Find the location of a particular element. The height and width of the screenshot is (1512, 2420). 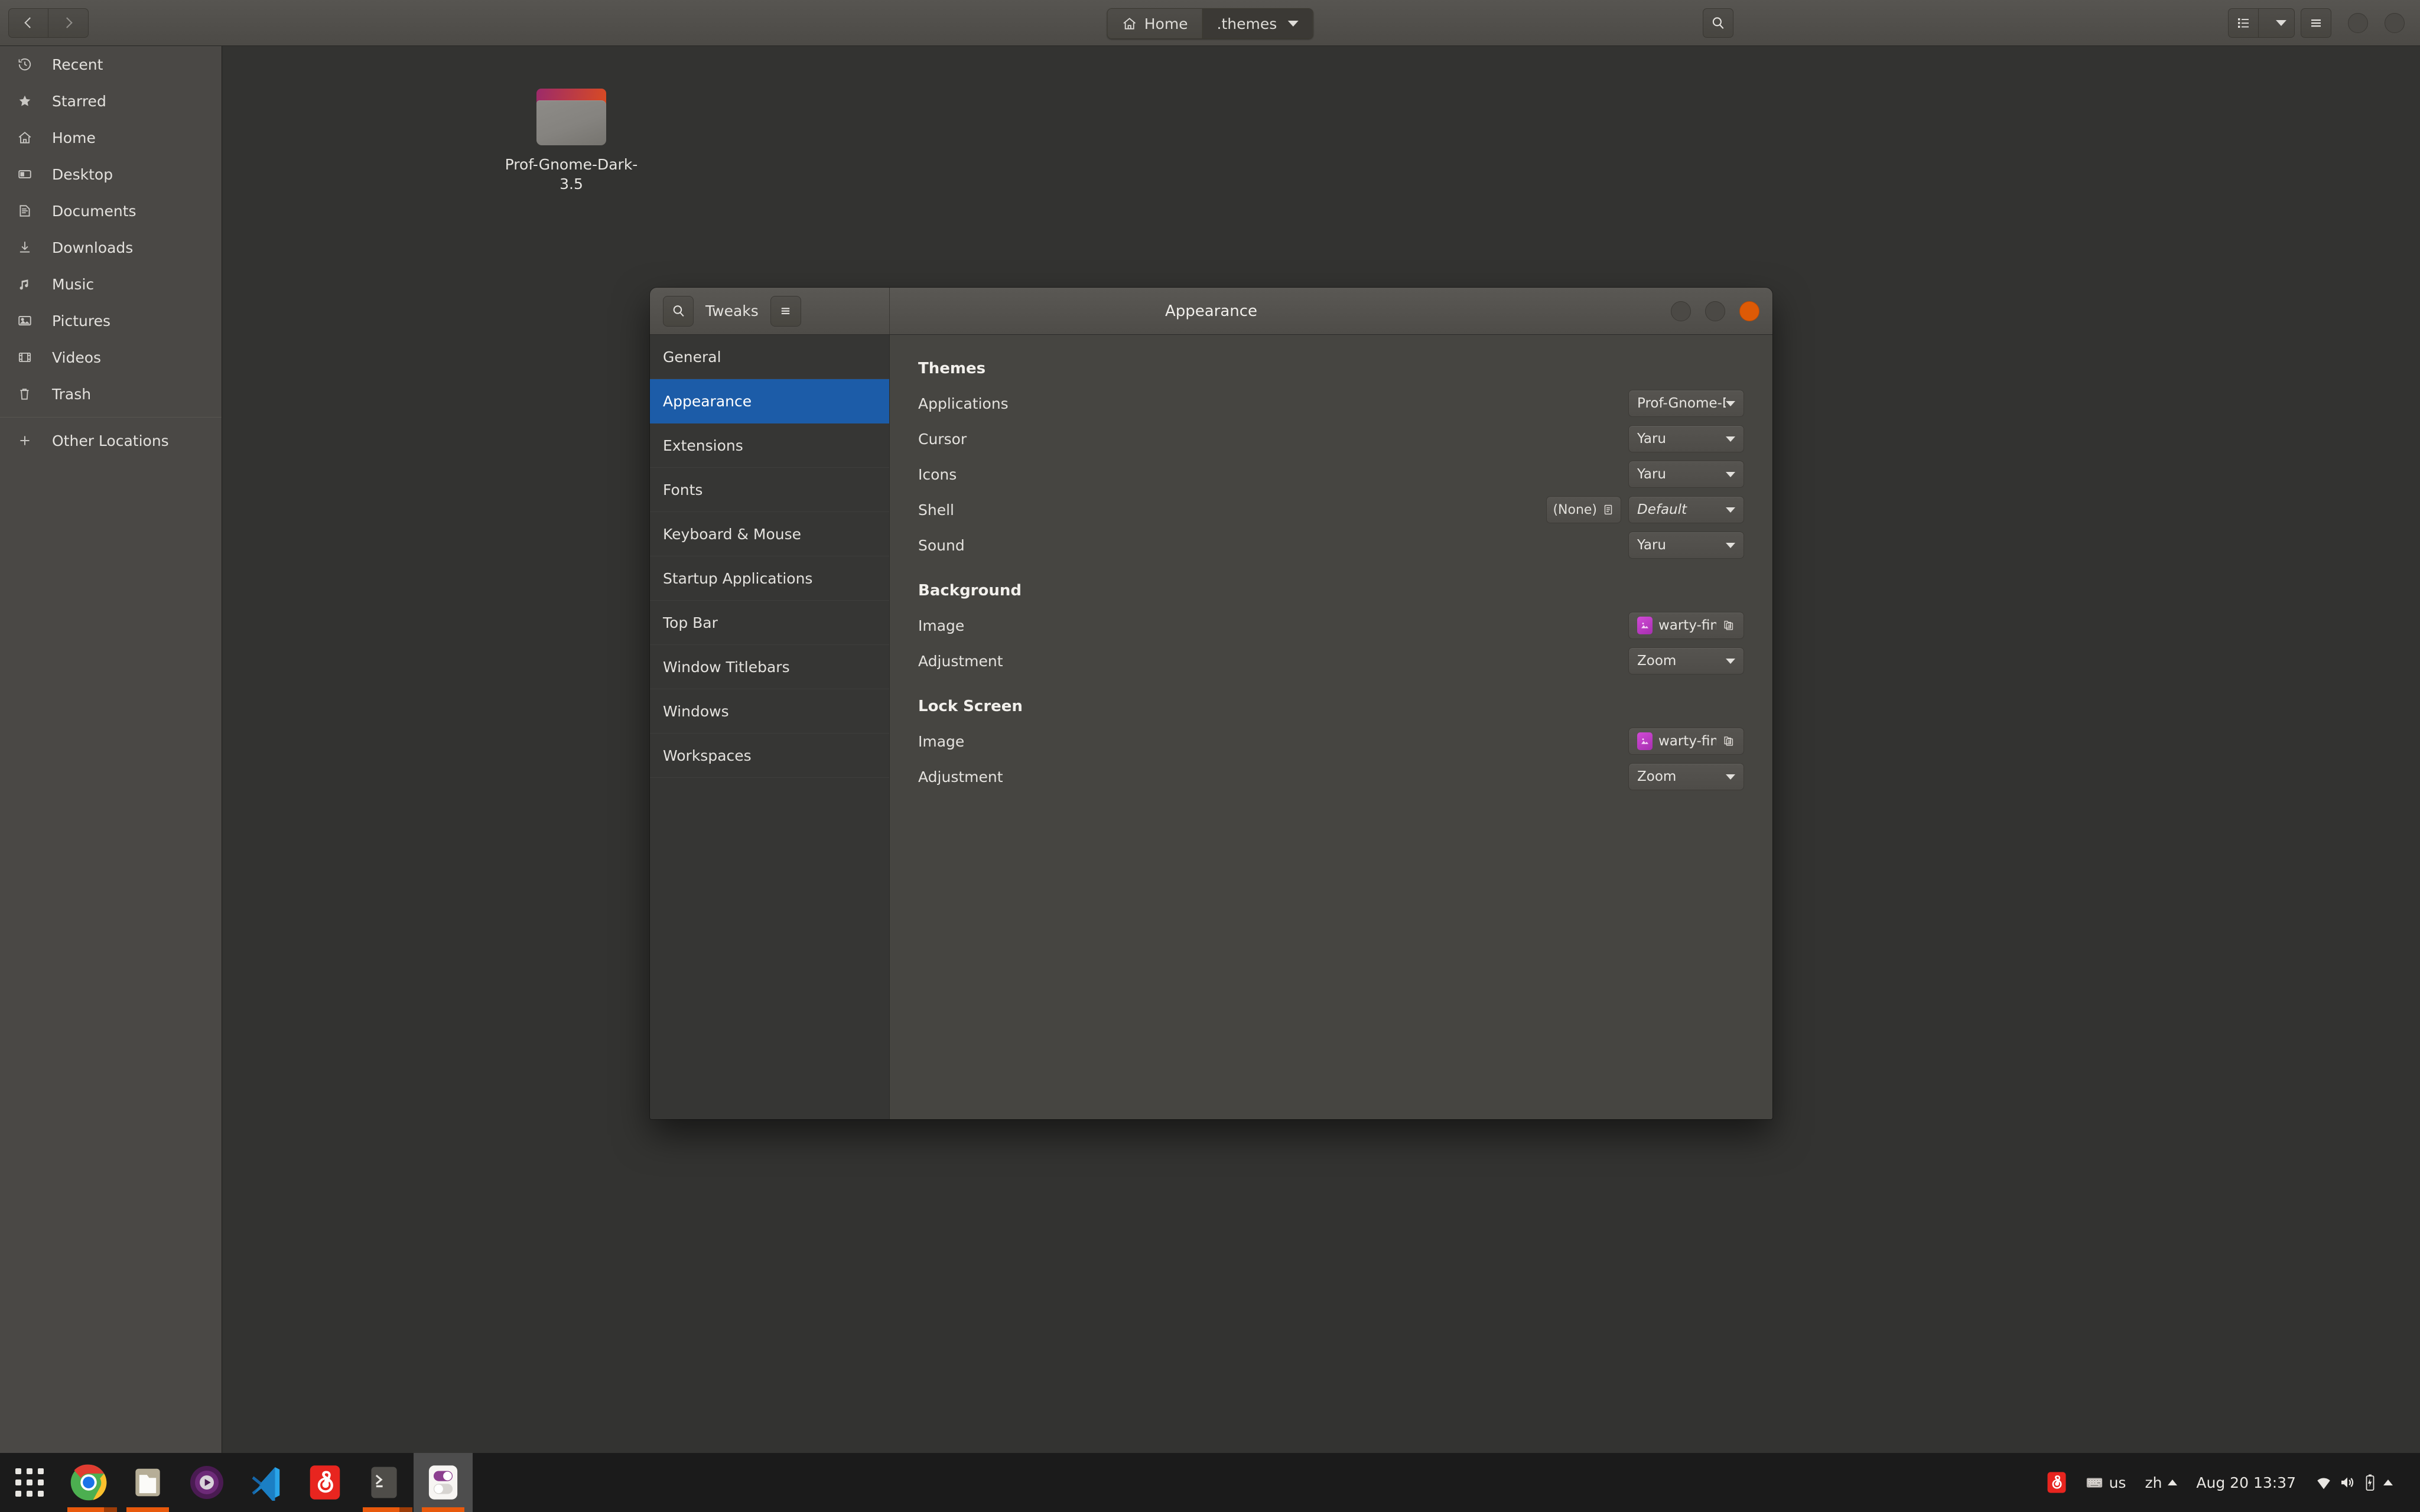

media-player-icon is located at coordinates (207, 1482).